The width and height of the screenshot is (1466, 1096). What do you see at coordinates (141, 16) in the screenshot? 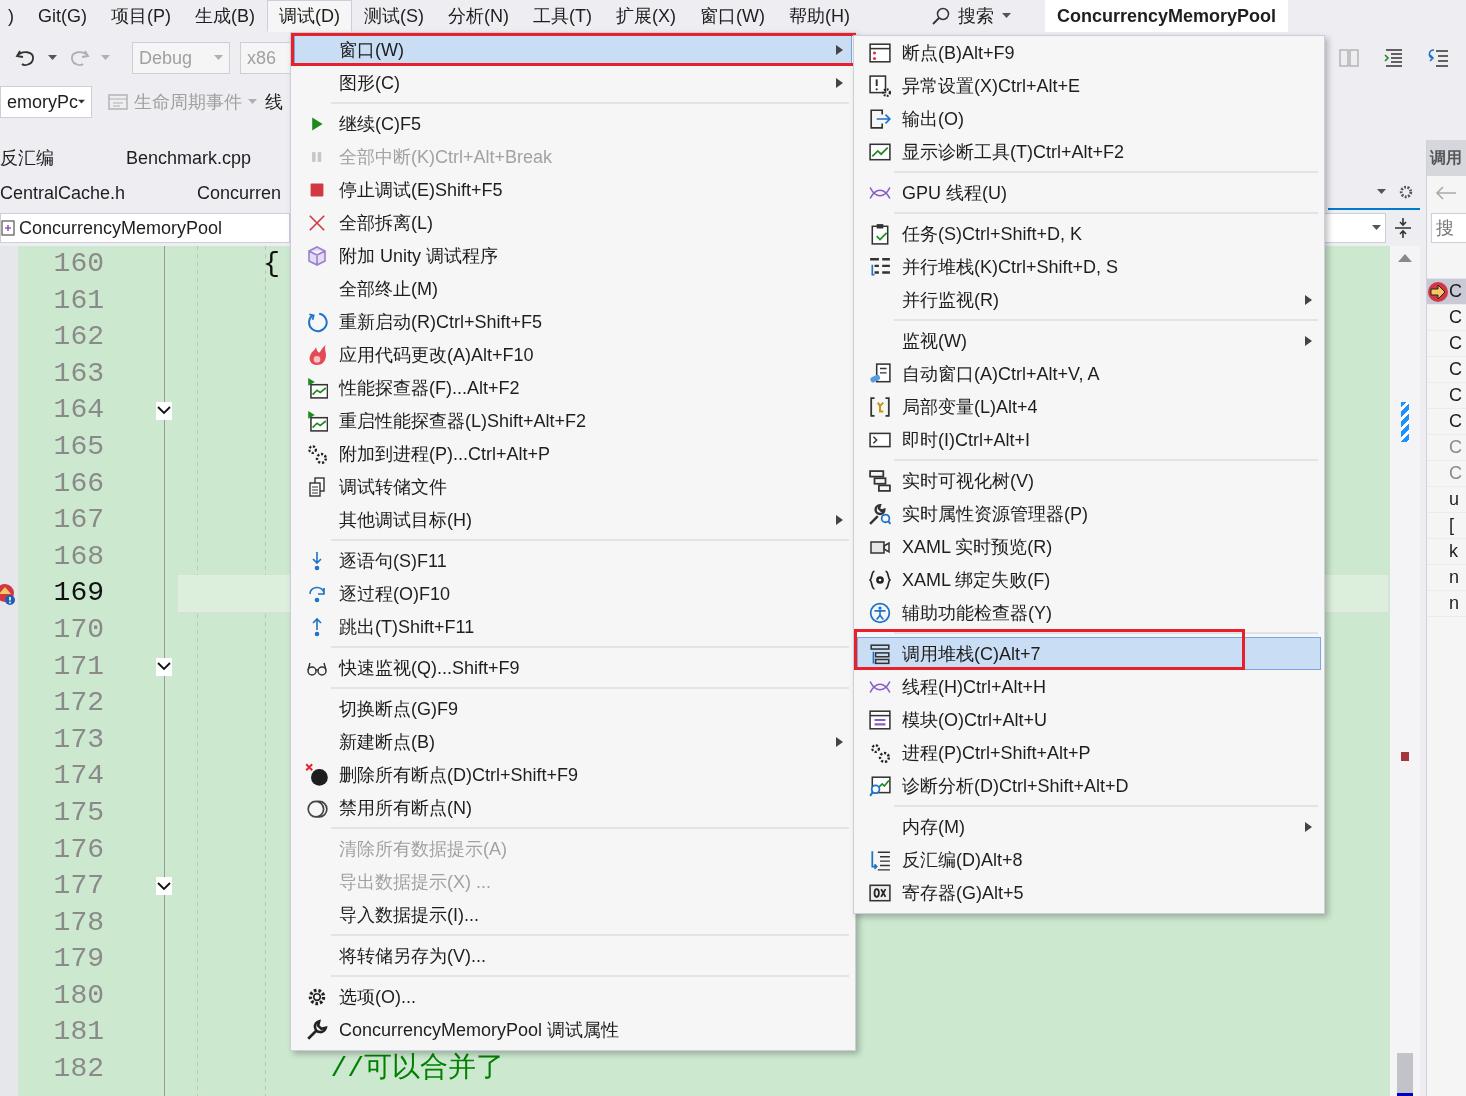
I see `menu-bar-item: 项目(P)` at bounding box center [141, 16].